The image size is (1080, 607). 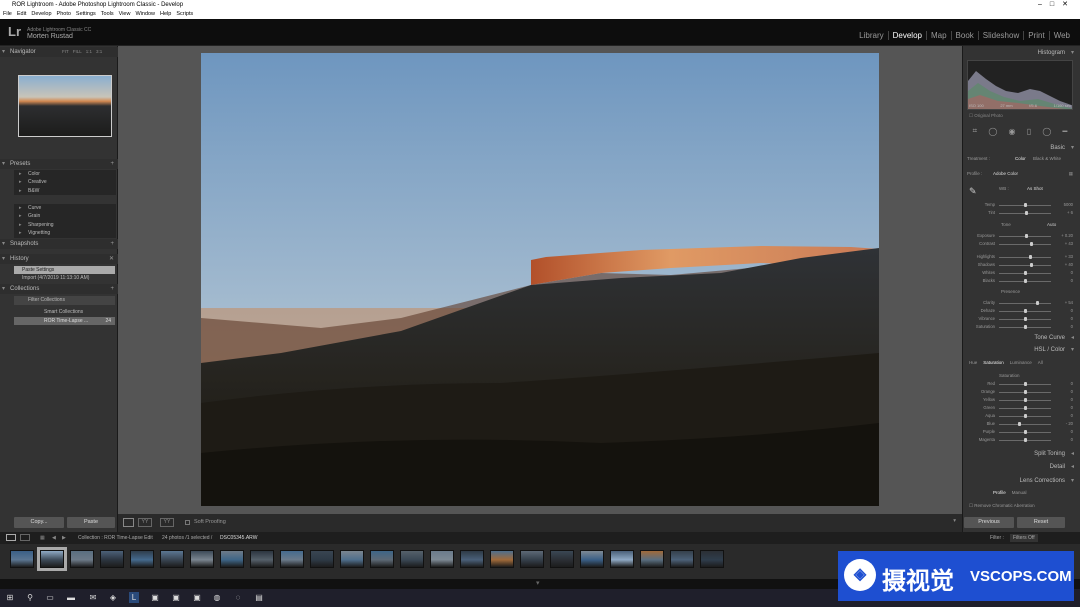 What do you see at coordinates (1035, 35) in the screenshot?
I see `module-print: Print` at bounding box center [1035, 35].